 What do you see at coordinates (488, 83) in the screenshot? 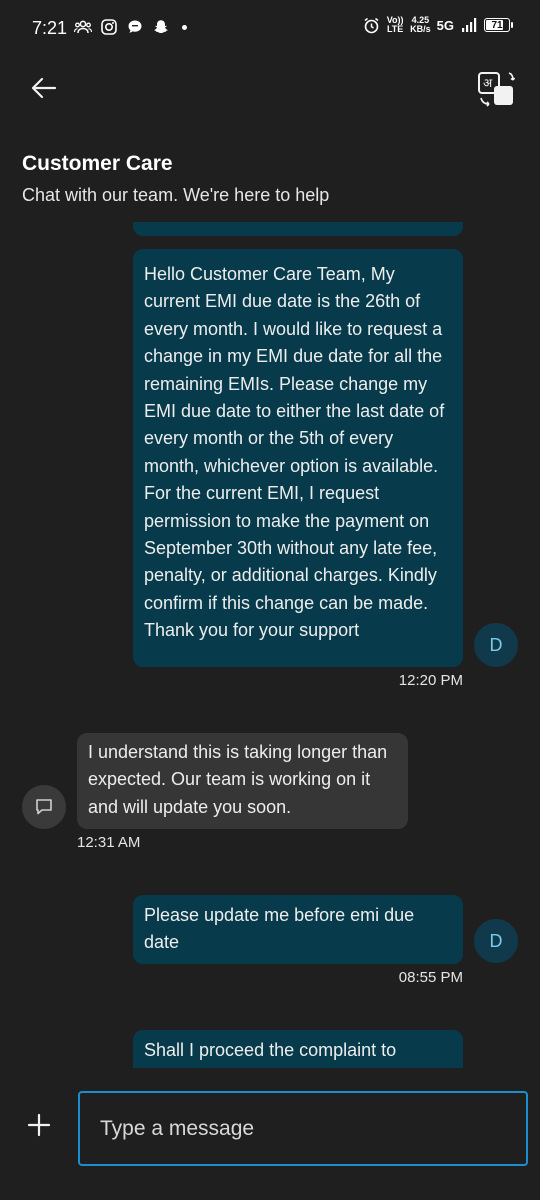
I see `svg-text: अ` at bounding box center [488, 83].